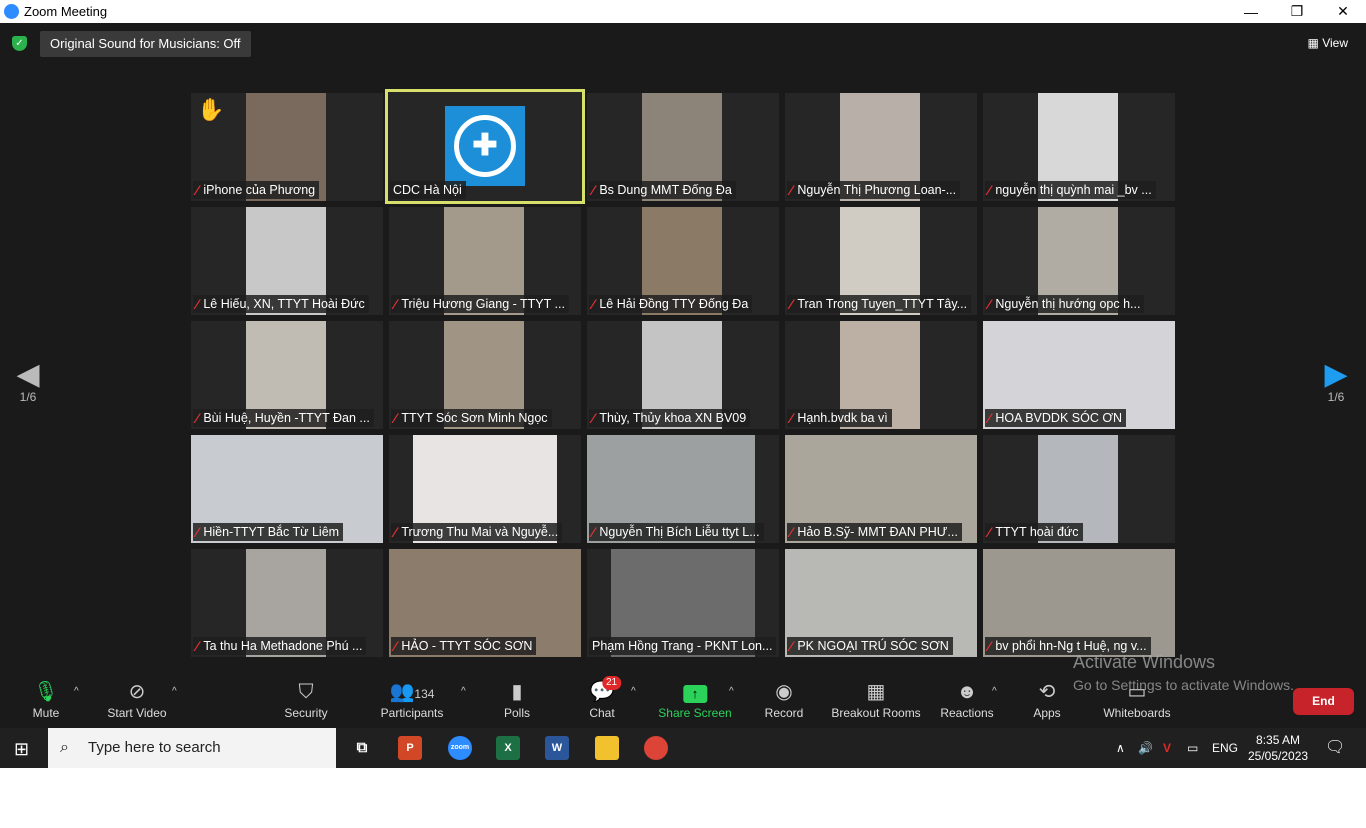 Image resolution: width=1366 pixels, height=828 pixels. What do you see at coordinates (460, 748) in the screenshot?
I see `zoom-app-icon: zoom` at bounding box center [460, 748].